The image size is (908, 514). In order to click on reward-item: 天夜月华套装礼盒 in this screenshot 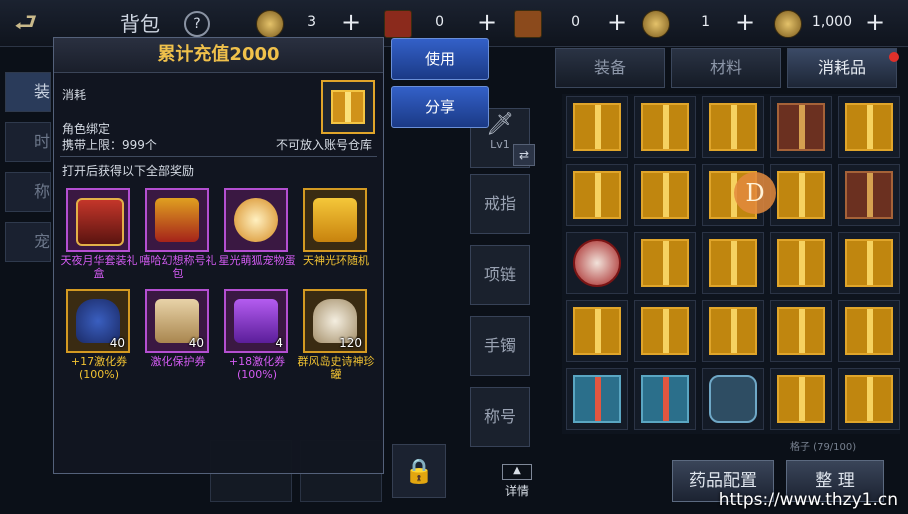, I will do `click(99, 234)`.